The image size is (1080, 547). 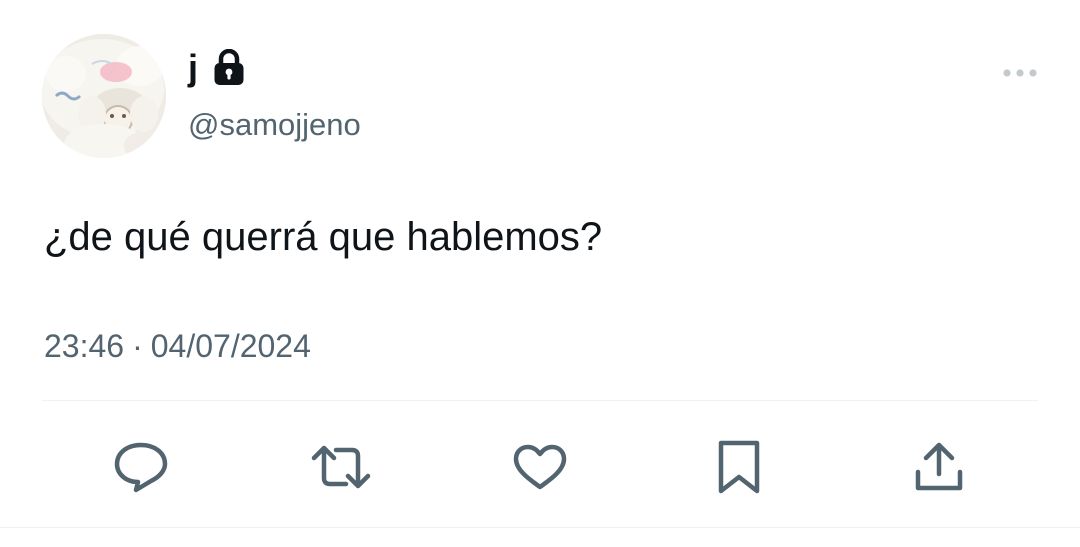 I want to click on reply-button, so click(x=141, y=467).